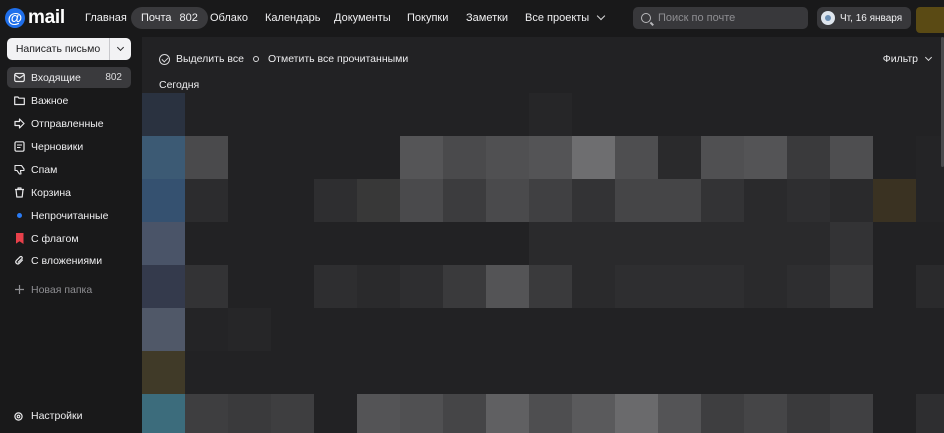 The width and height of the screenshot is (944, 433). I want to click on search-input, so click(728, 18).